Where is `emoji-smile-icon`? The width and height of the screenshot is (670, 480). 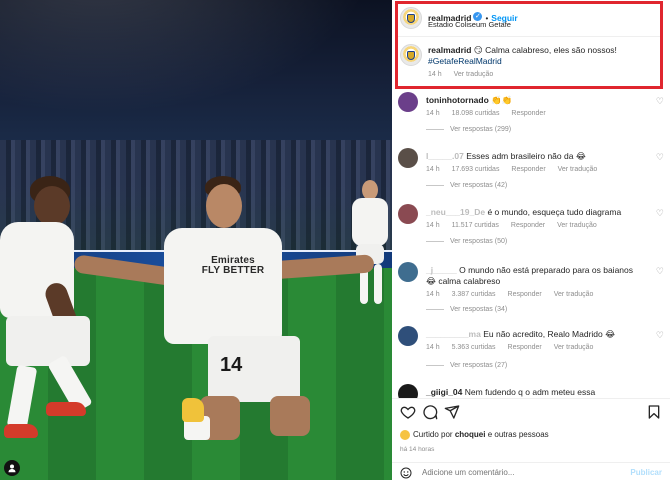 emoji-smile-icon is located at coordinates (406, 473).